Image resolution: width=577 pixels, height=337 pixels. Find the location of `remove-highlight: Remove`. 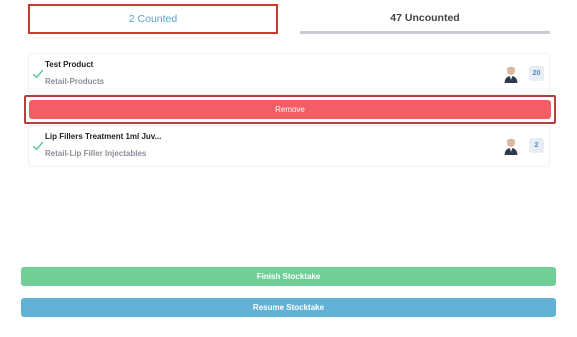

remove-highlight: Remove is located at coordinates (290, 109).